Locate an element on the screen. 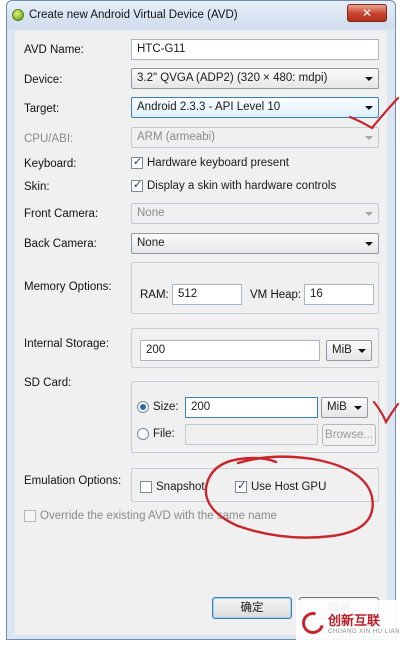 The image size is (400, 645). skin-checkbox: Display a skin with hardware controls is located at coordinates (234, 185).